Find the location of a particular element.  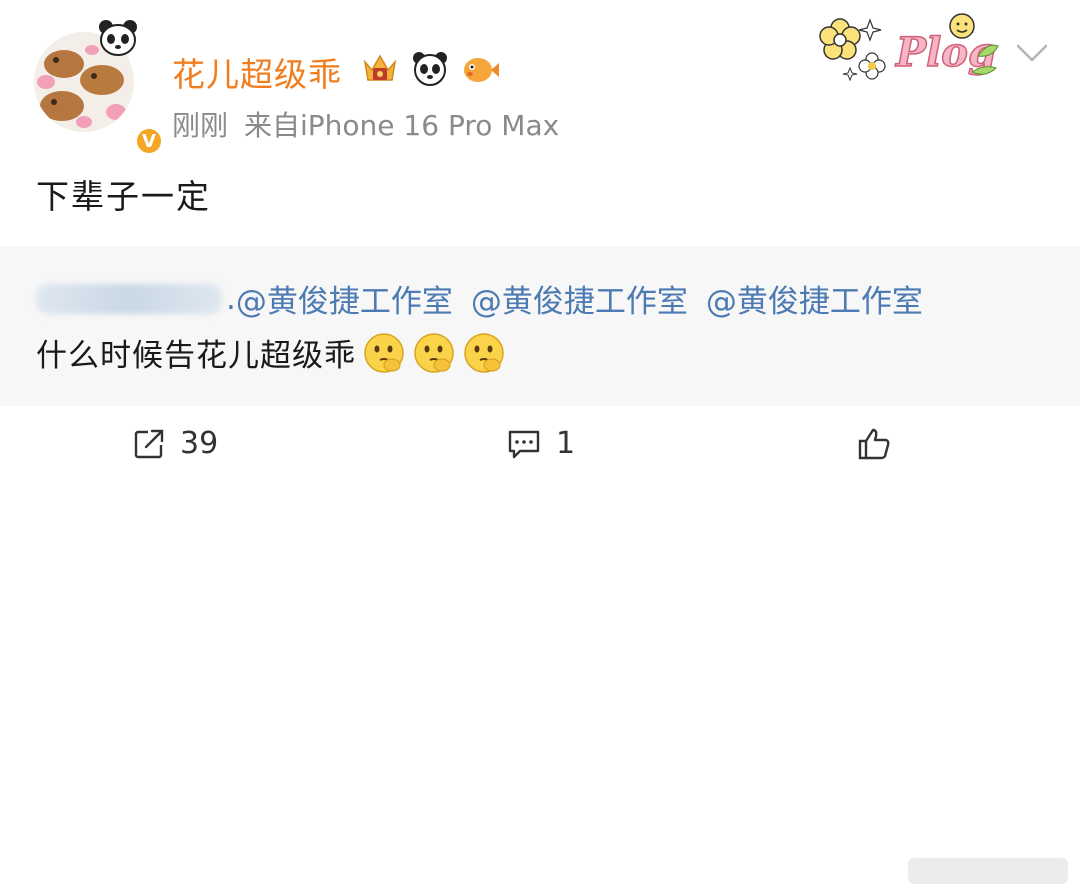

repost-line2: 什么时候告花儿超级乖 is located at coordinates (271, 352).